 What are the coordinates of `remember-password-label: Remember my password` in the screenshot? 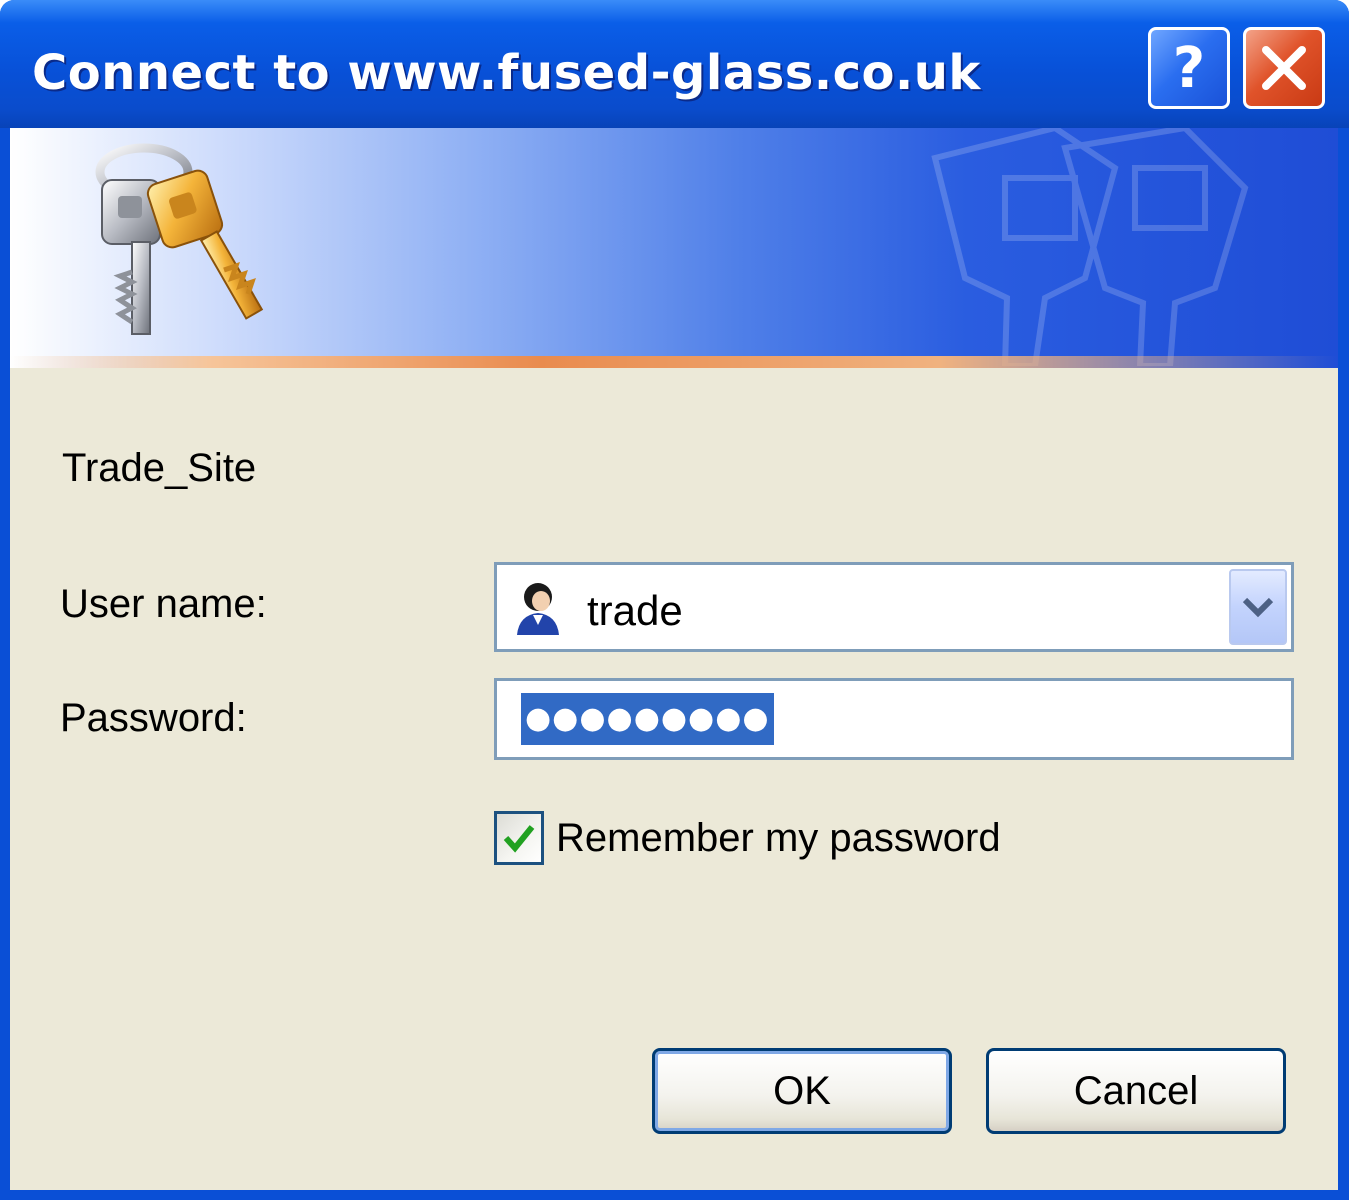 It's located at (778, 838).